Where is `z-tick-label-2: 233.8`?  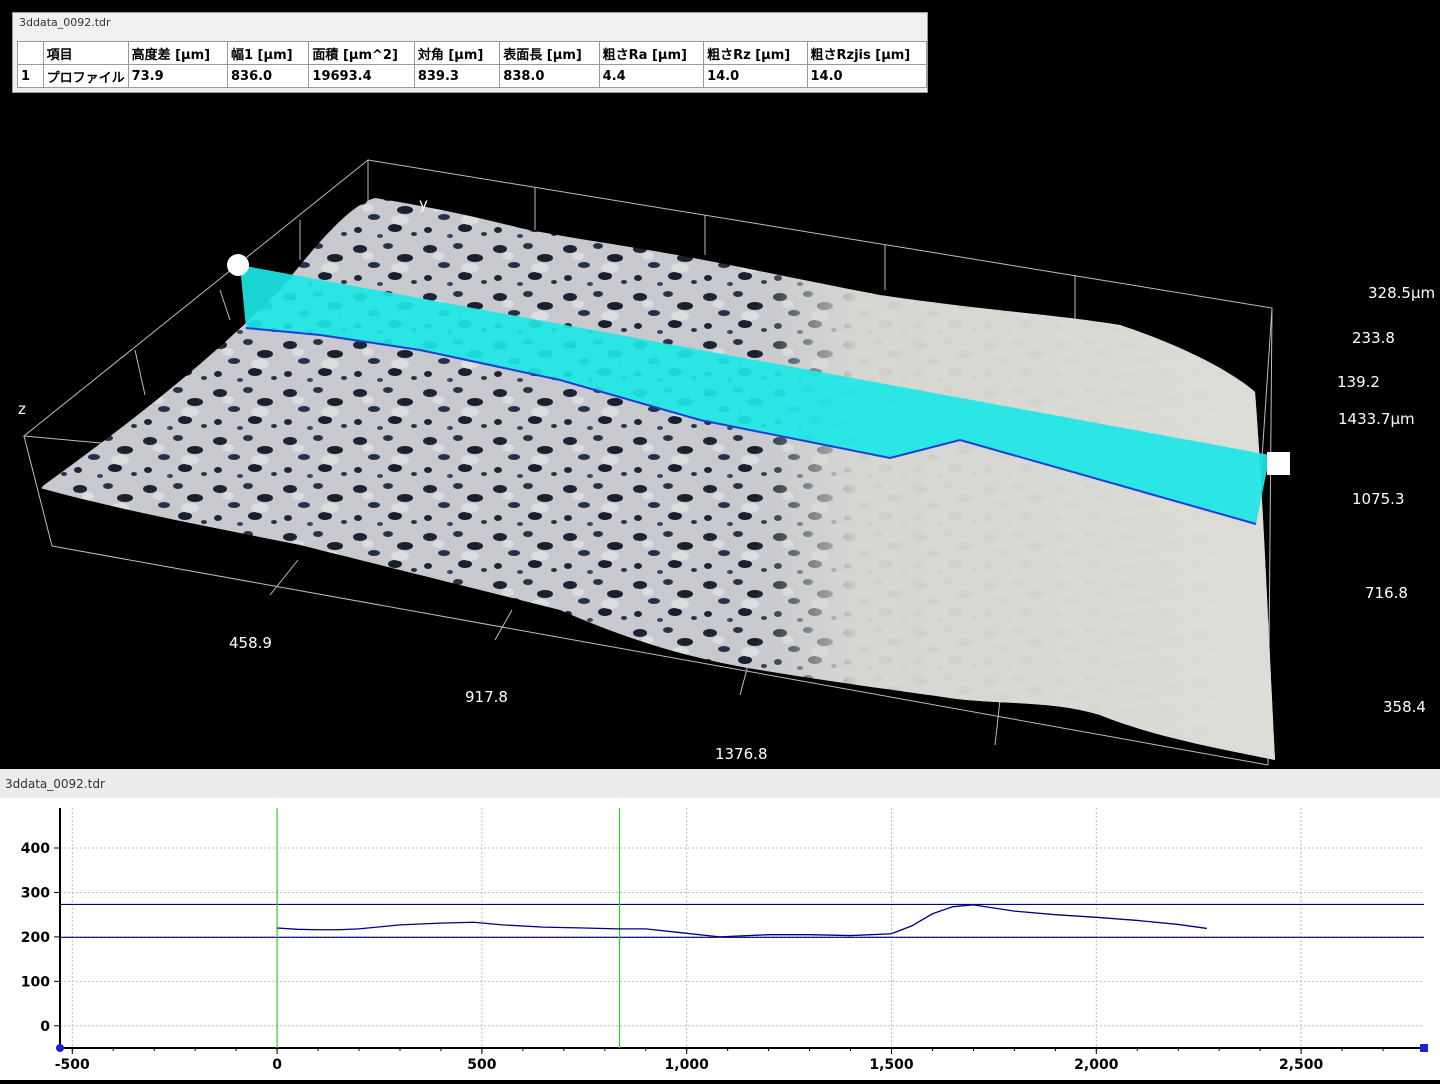
z-tick-label-2: 233.8 is located at coordinates (1373, 338).